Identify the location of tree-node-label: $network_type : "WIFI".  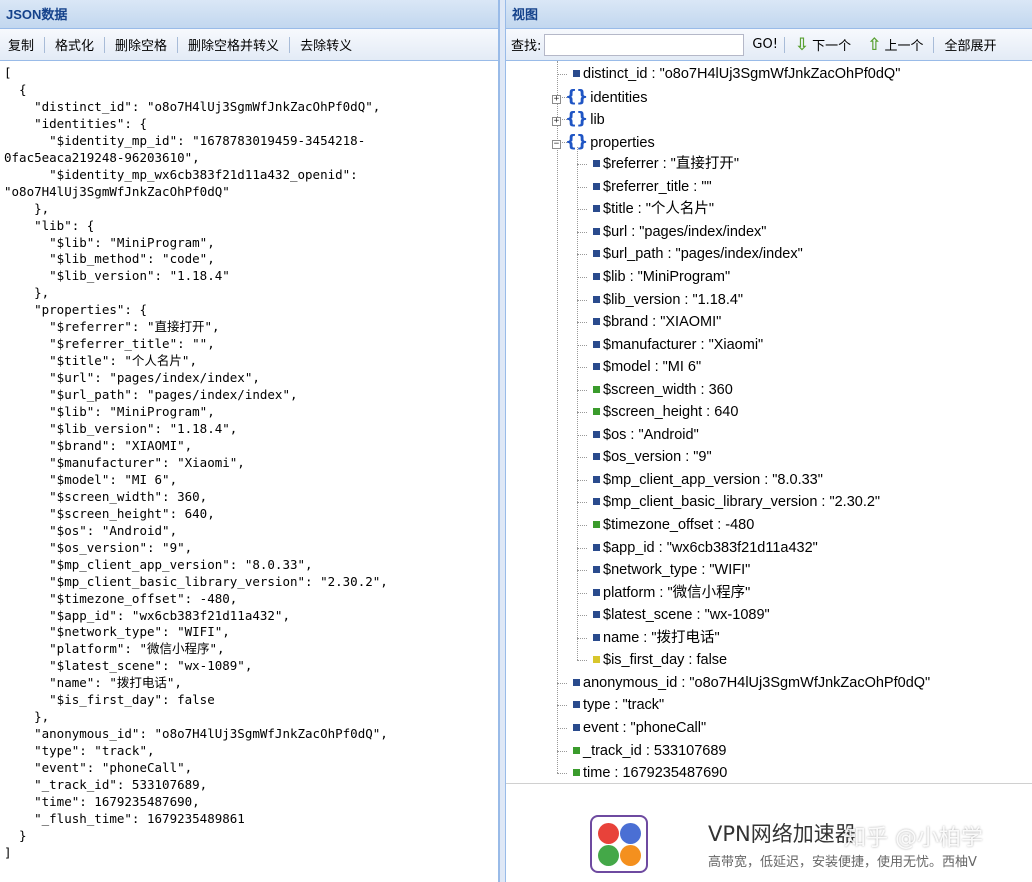
(677, 570).